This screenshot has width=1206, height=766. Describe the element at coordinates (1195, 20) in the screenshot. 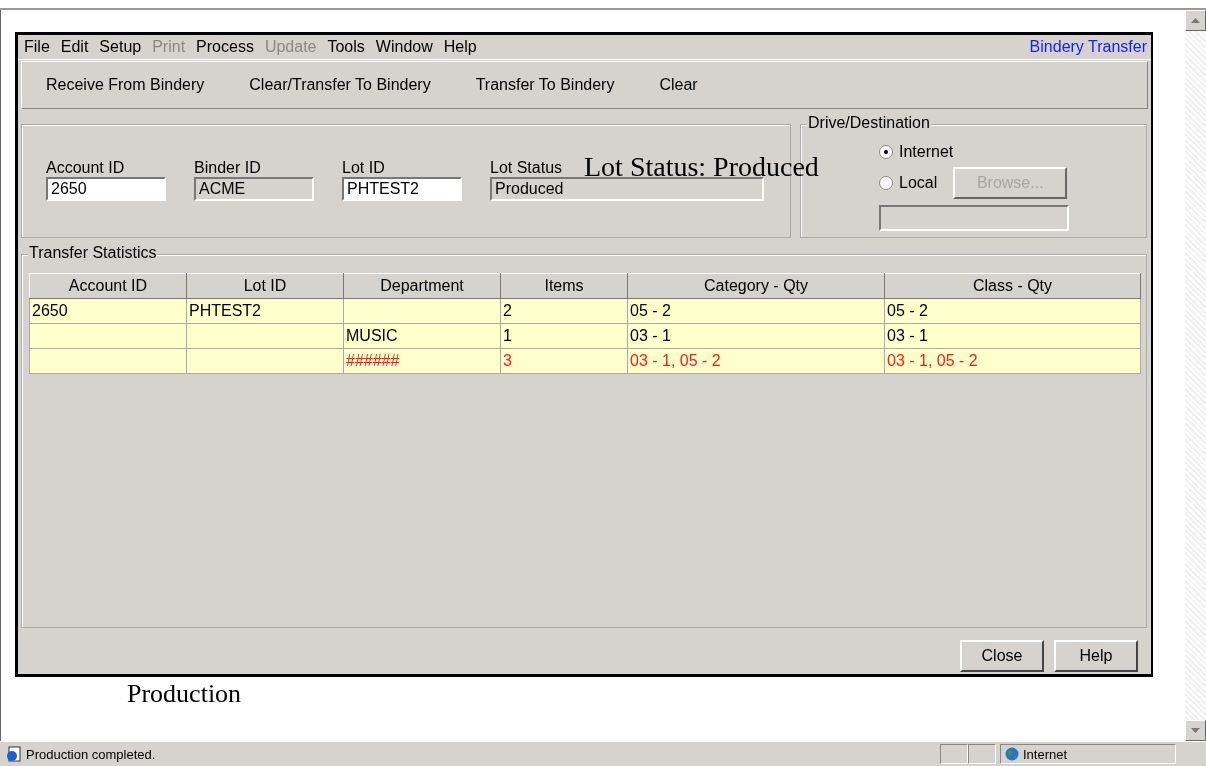

I see `scroll-up-icon` at that location.